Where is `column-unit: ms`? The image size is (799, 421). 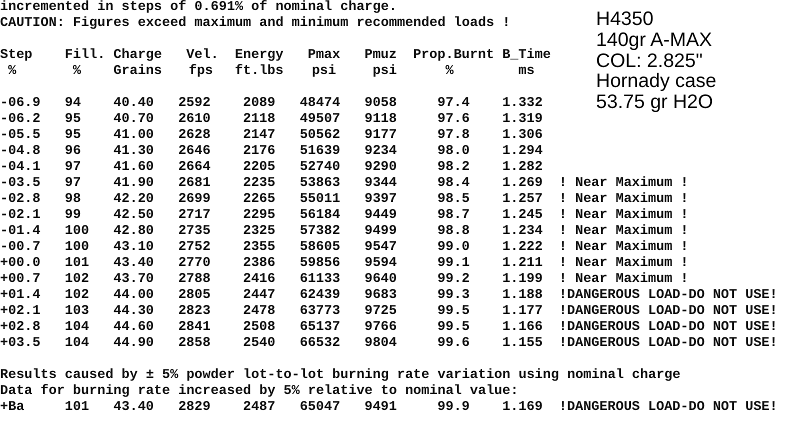 column-unit: ms is located at coordinates (526, 71).